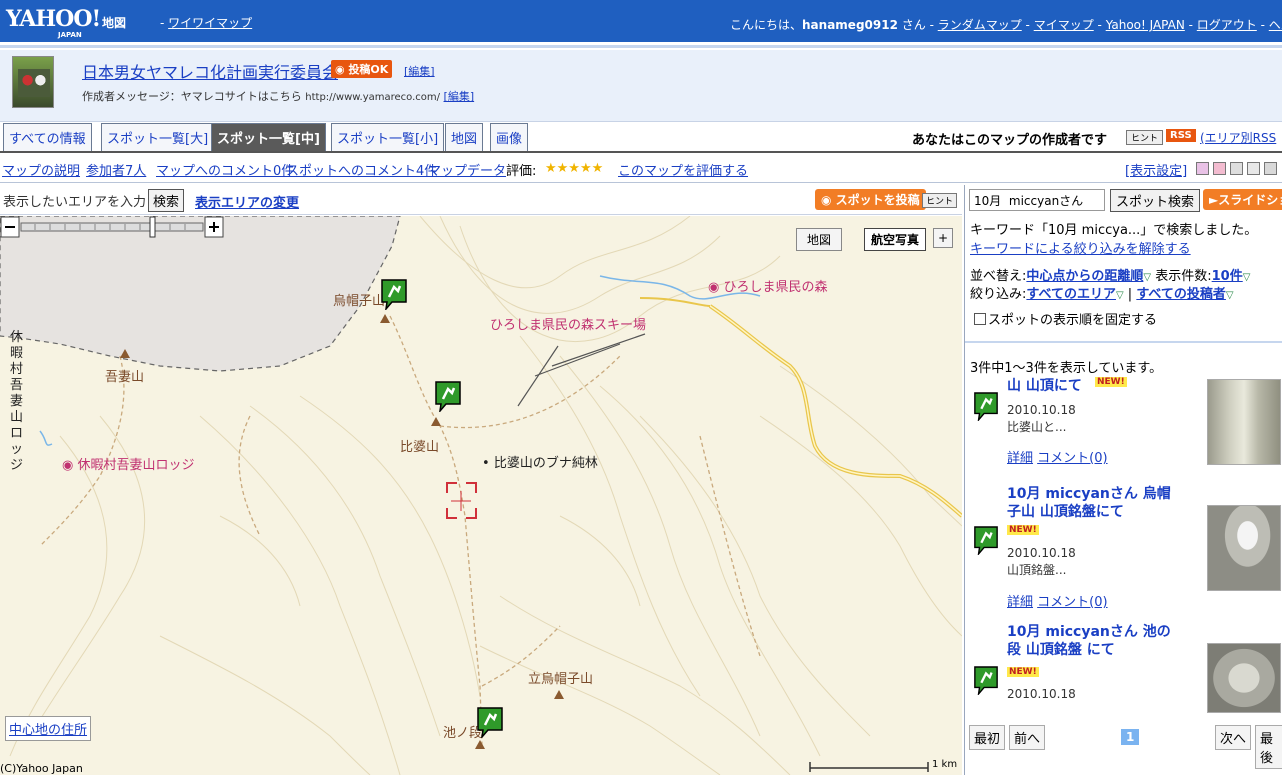 This screenshot has width=1282, height=775. What do you see at coordinates (1145, 137) in the screenshot?
I see `hint-button: ヒント` at bounding box center [1145, 137].